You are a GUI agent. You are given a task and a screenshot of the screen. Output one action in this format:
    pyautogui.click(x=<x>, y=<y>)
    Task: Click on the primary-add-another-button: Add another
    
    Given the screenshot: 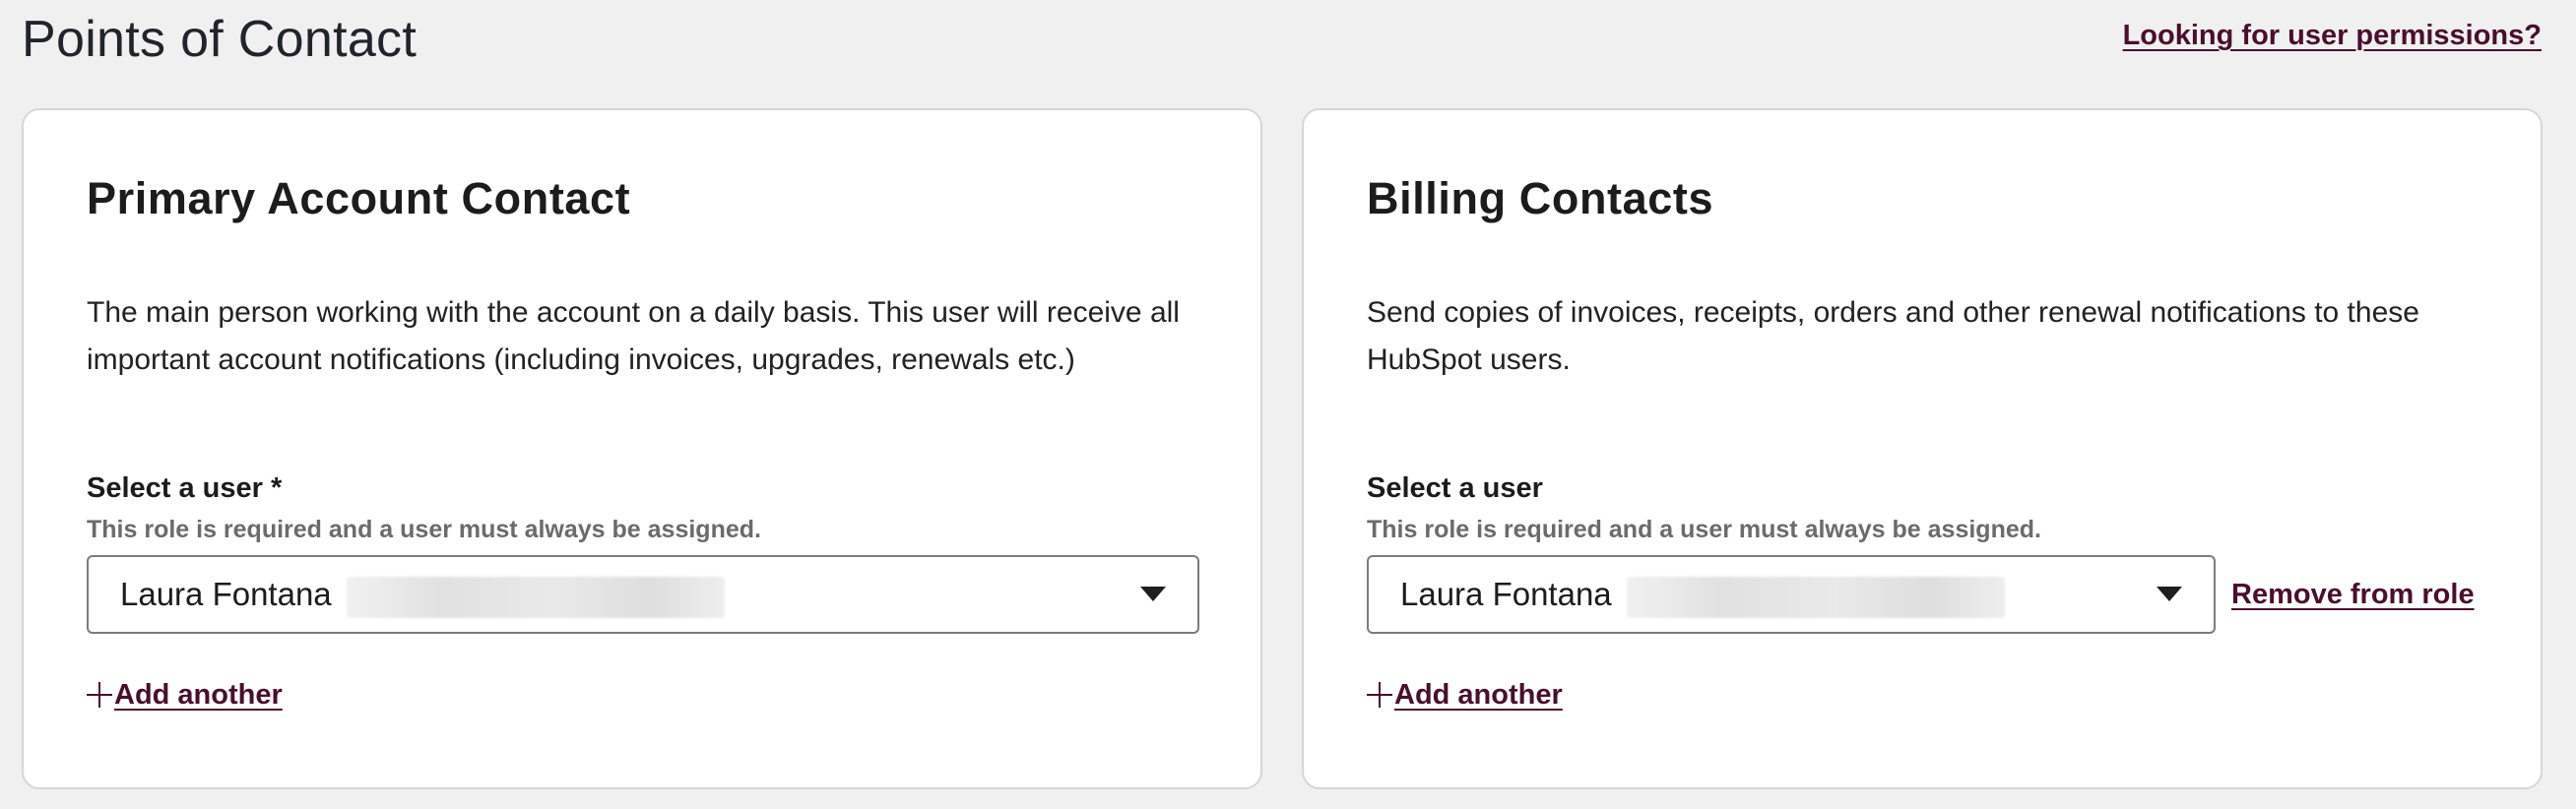 What is the action you would take?
    pyautogui.click(x=185, y=695)
    